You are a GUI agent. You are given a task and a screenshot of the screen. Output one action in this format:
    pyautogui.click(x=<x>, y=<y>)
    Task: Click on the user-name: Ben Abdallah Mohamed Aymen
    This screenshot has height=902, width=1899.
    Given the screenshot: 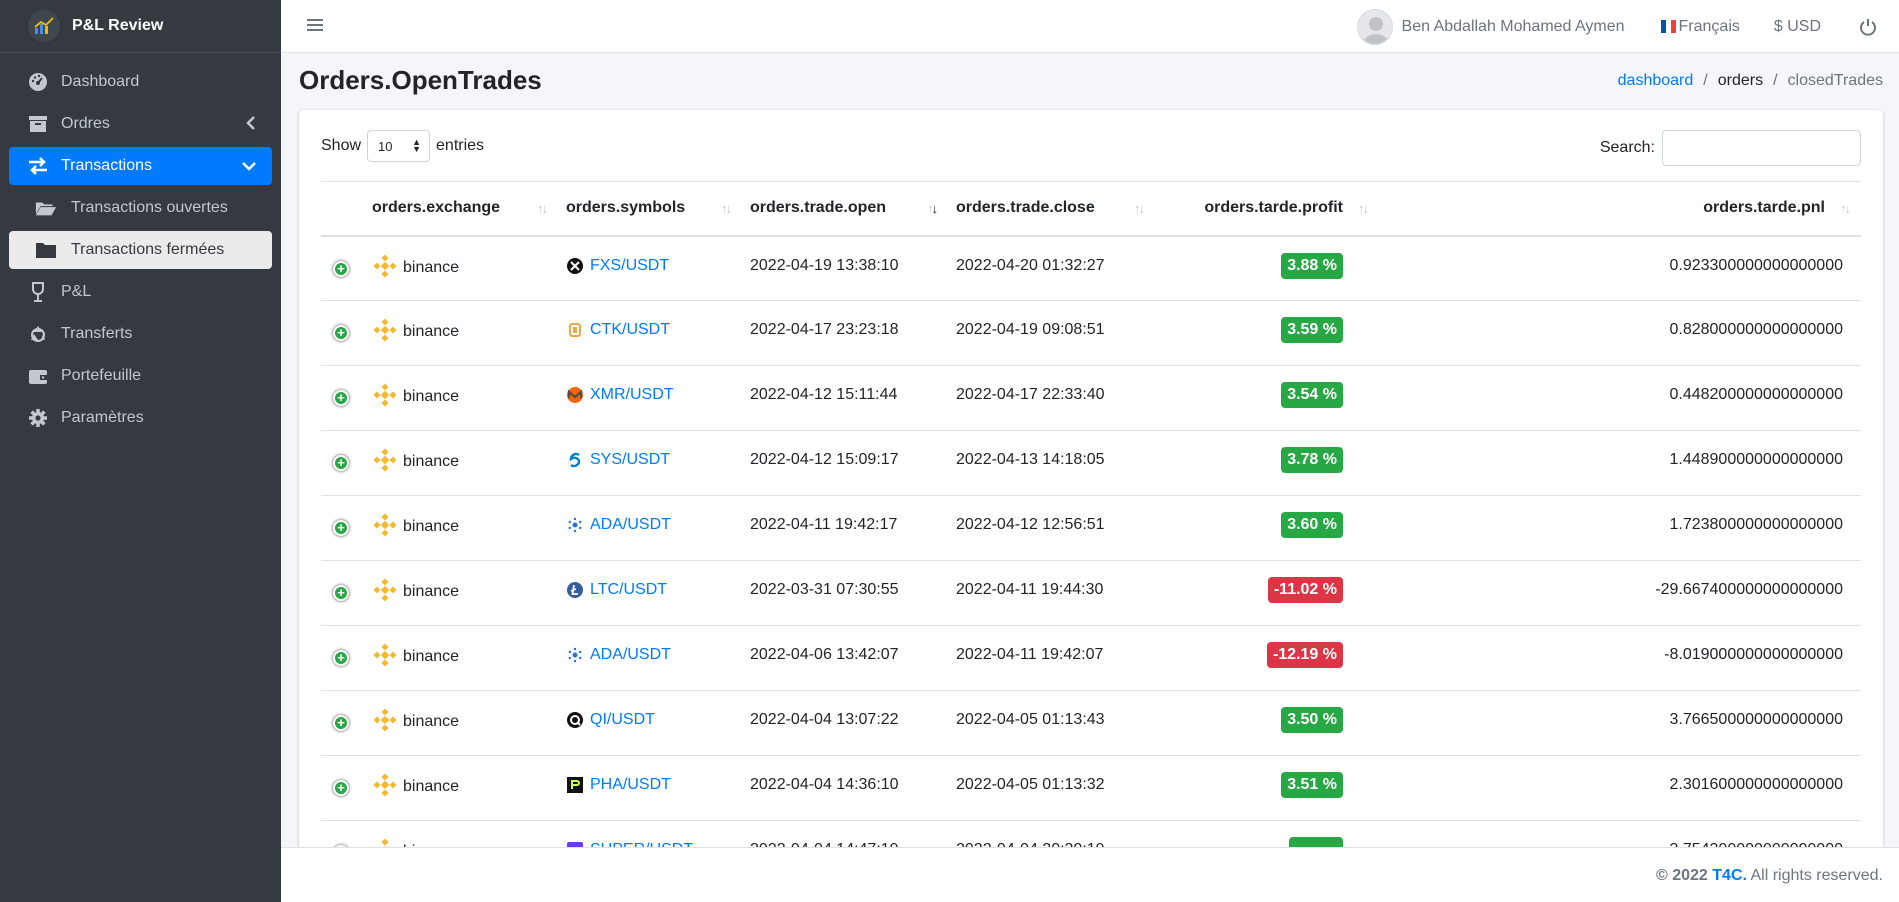 What is the action you would take?
    pyautogui.click(x=1513, y=26)
    